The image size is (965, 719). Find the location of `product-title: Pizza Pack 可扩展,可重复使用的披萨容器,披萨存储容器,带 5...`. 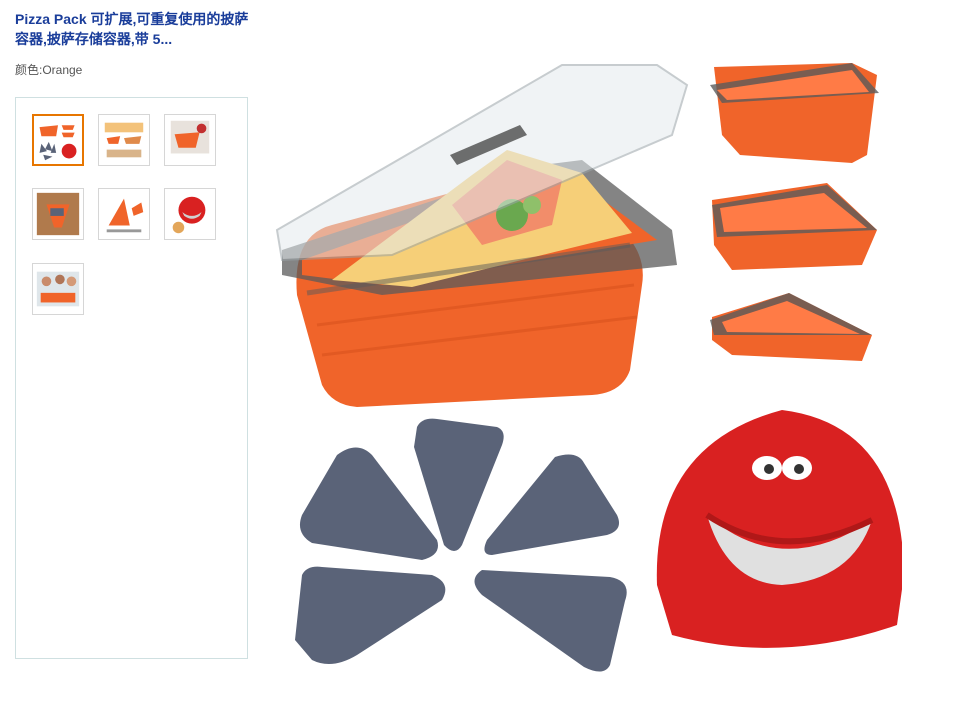

product-title: Pizza Pack 可扩展,可重复使用的披萨容器,披萨存储容器,带 5... is located at coordinates (137, 29).